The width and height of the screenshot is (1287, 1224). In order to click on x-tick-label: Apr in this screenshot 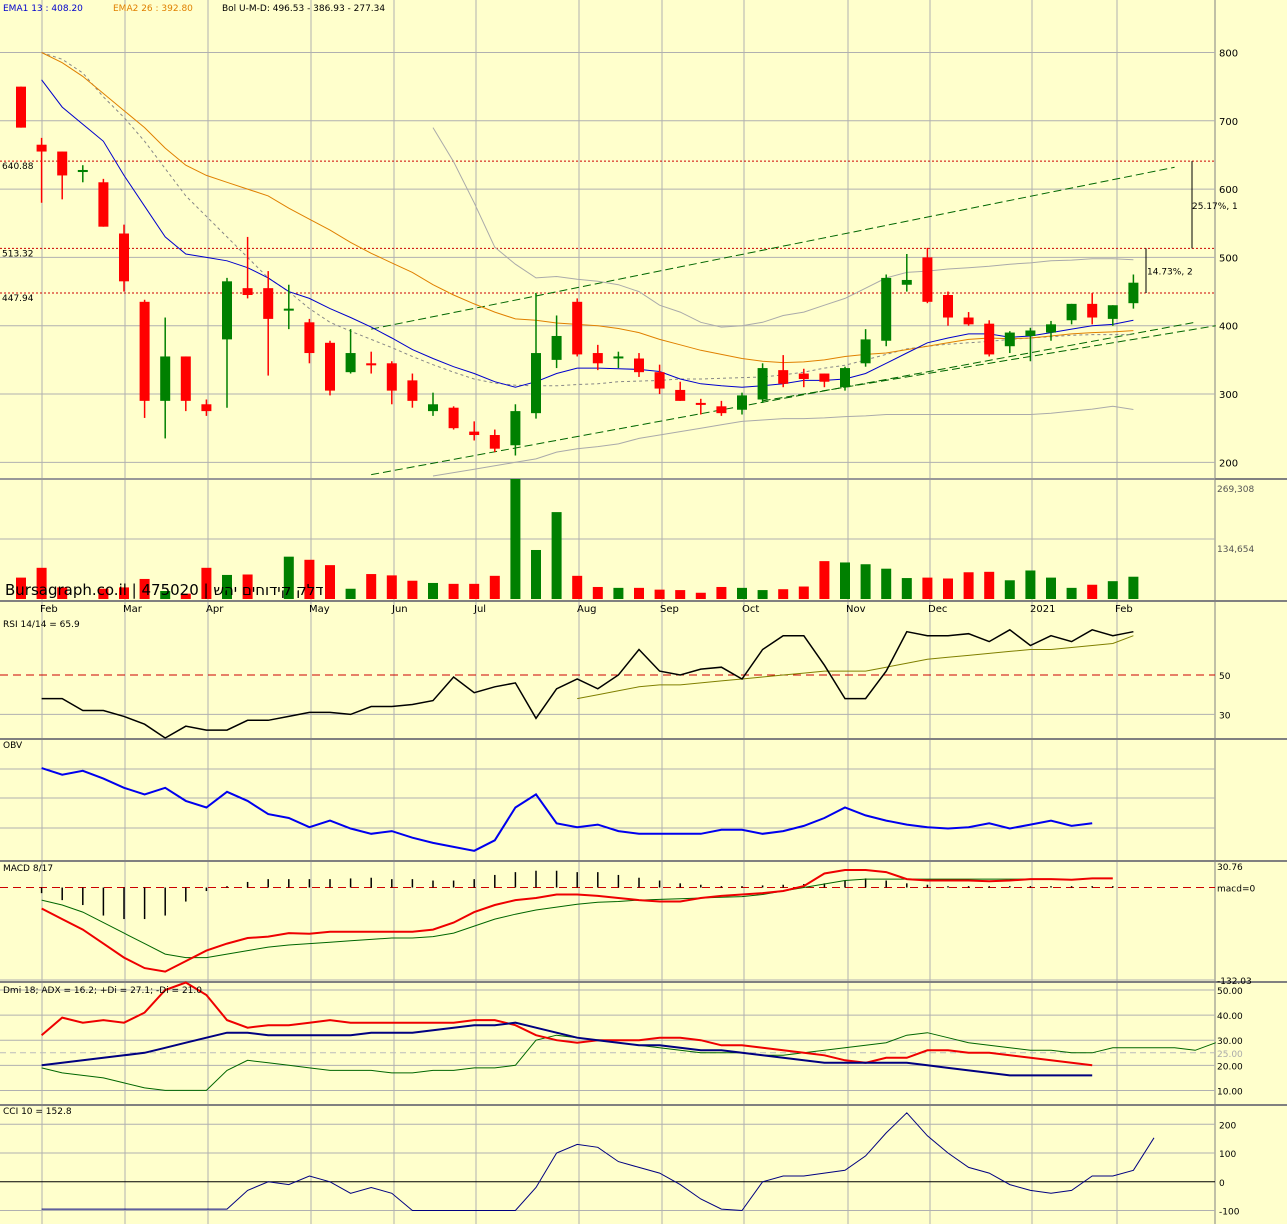, I will do `click(215, 609)`.